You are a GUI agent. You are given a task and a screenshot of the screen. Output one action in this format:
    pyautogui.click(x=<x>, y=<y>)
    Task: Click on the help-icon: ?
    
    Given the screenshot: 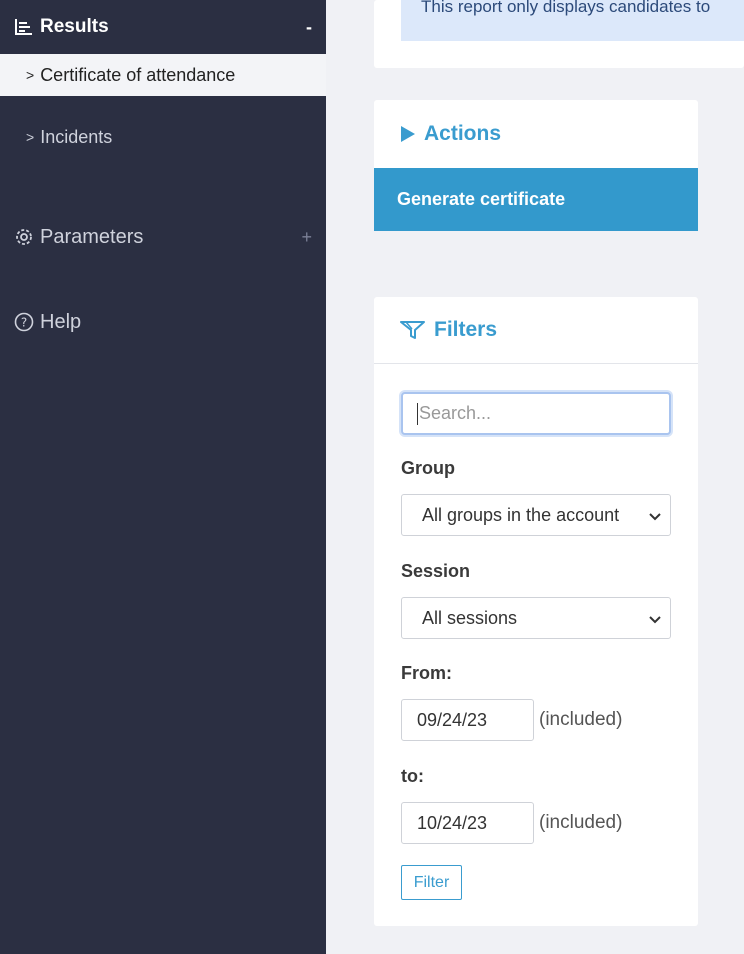 What is the action you would take?
    pyautogui.click(x=24, y=322)
    